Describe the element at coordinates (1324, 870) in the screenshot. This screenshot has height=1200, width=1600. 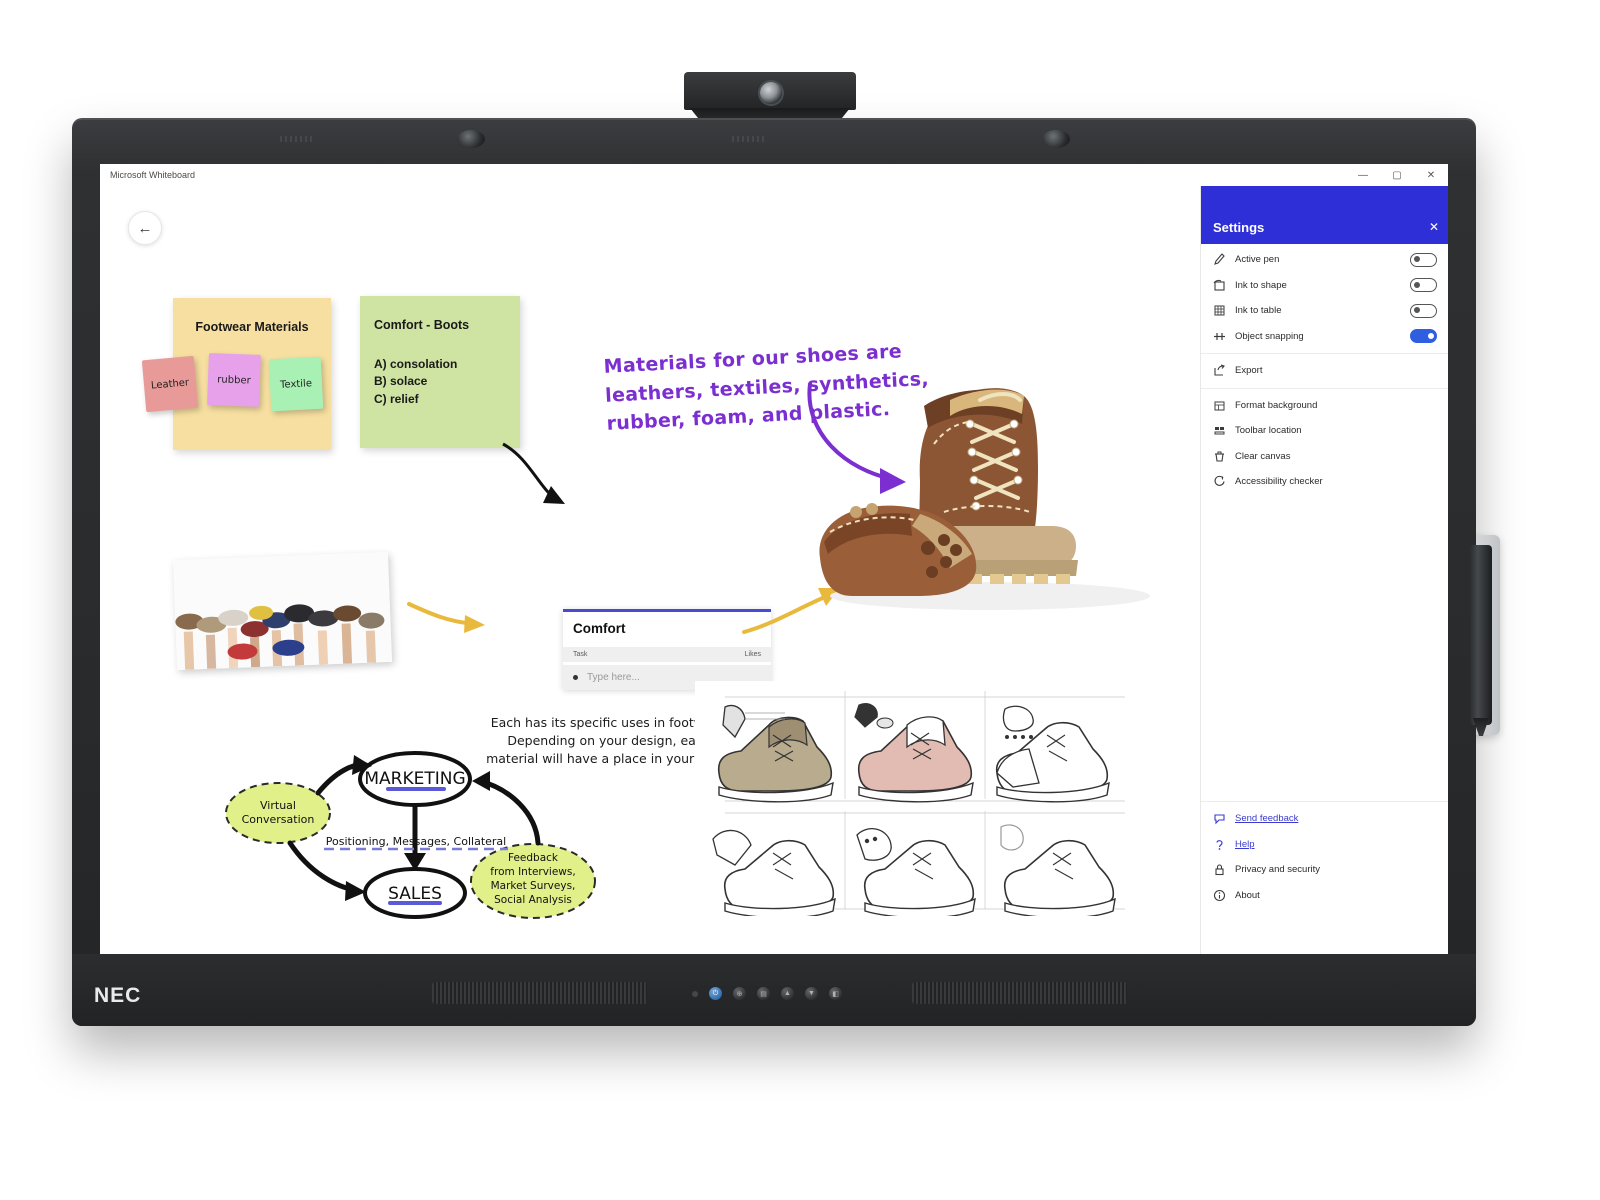
I see `settings-item-privacy-and-security: Privacy and security` at that location.